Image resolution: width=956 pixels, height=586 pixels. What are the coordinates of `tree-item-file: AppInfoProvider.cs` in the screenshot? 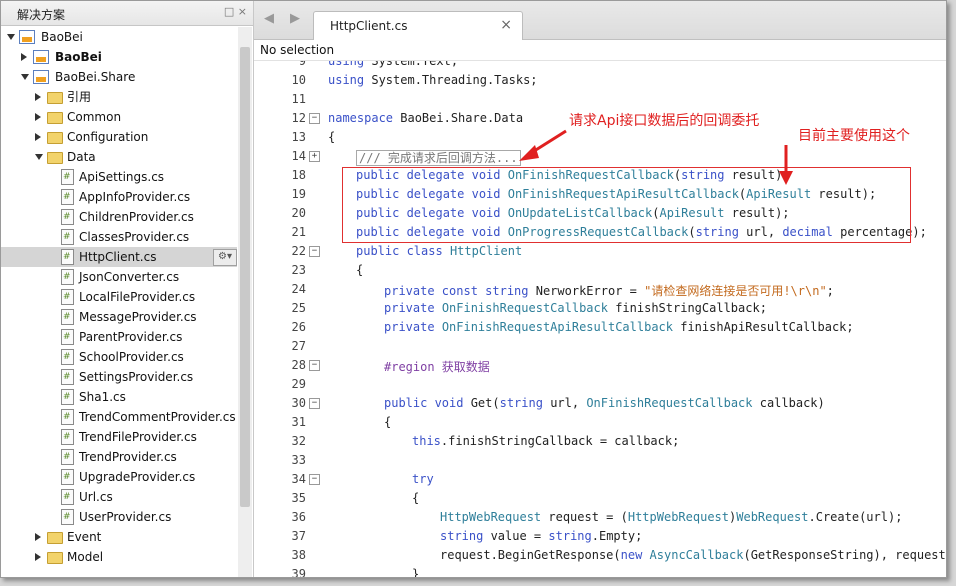 It's located at (119, 197).